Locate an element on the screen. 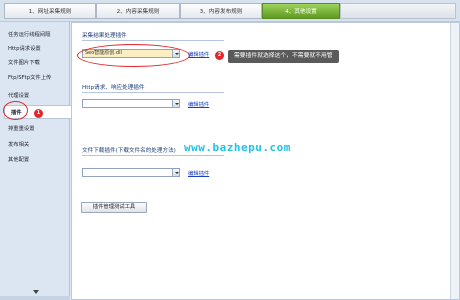 The width and height of the screenshot is (460, 300). result-plugin-title: 采集结果处理插件 is located at coordinates (104, 36).